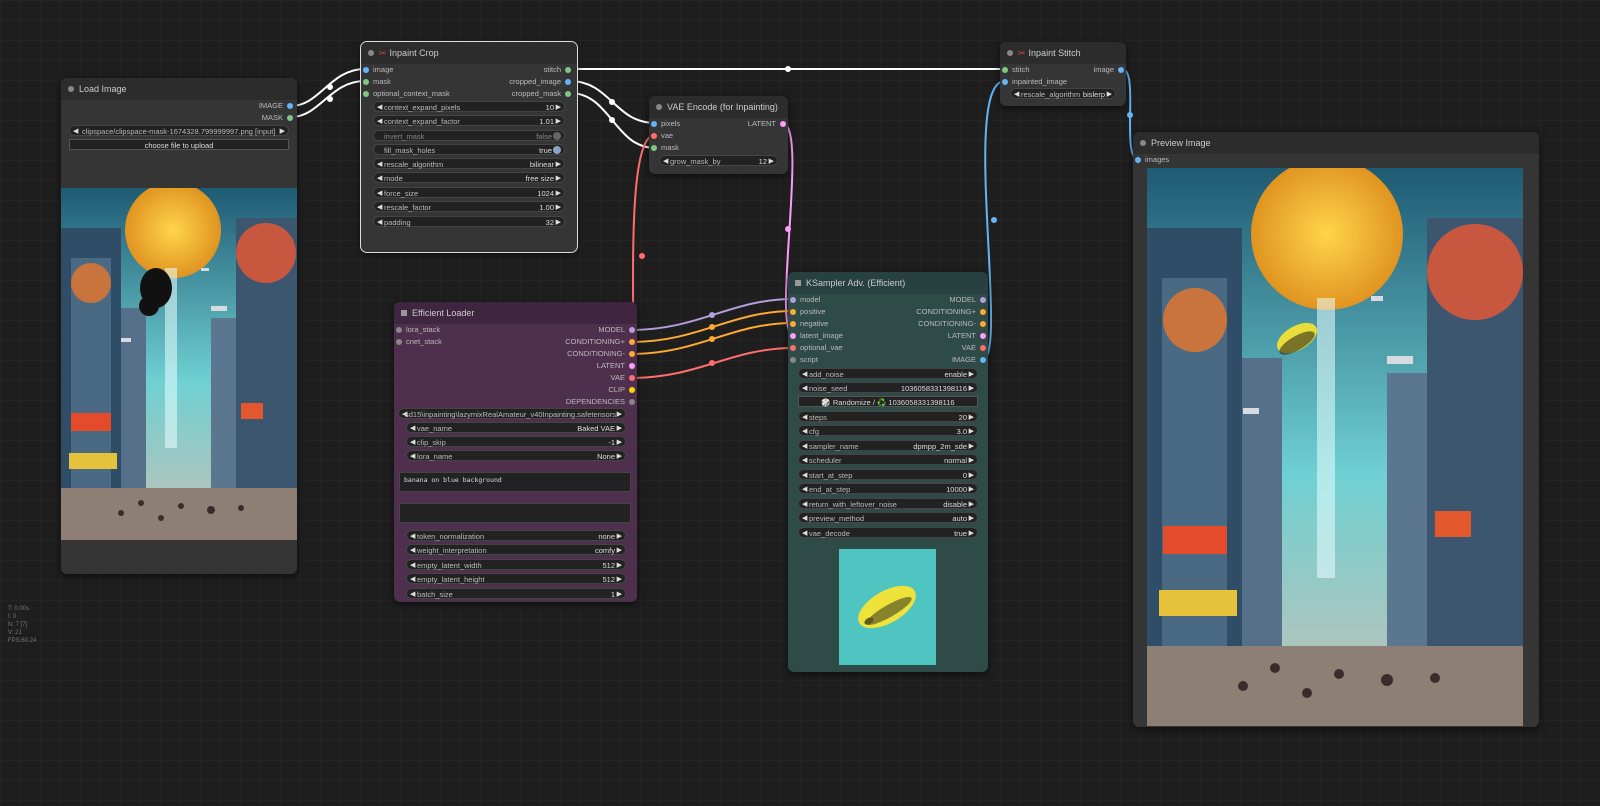  Describe the element at coordinates (888, 459) in the screenshot. I see `scheduler-widget: ◀ scheduler normal ▶` at that location.